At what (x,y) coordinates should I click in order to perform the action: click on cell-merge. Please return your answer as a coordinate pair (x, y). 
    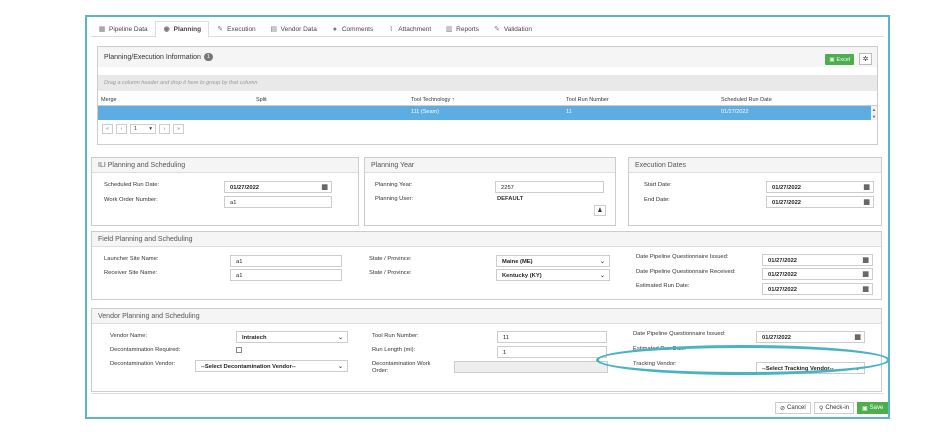
    Looking at the image, I should click on (175, 113).